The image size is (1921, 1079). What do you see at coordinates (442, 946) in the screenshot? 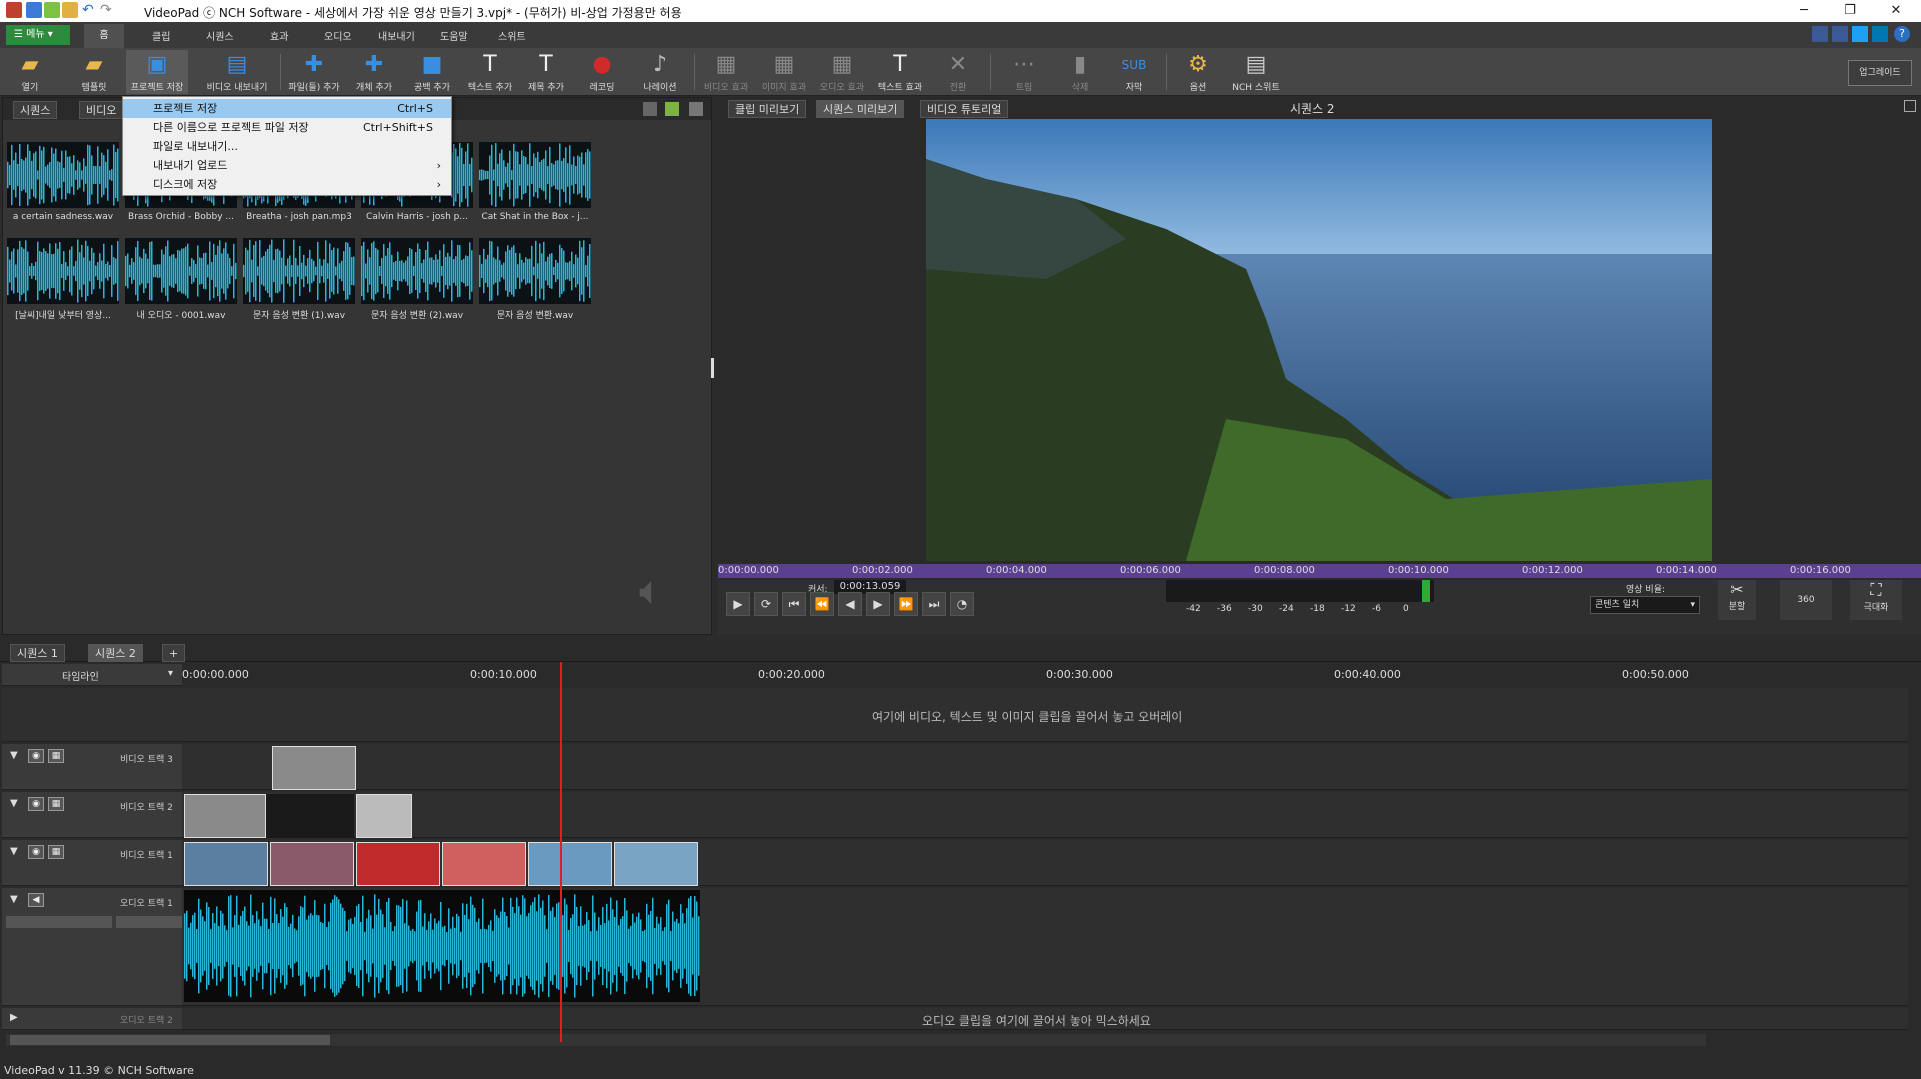
I see `audio-waveform` at bounding box center [442, 946].